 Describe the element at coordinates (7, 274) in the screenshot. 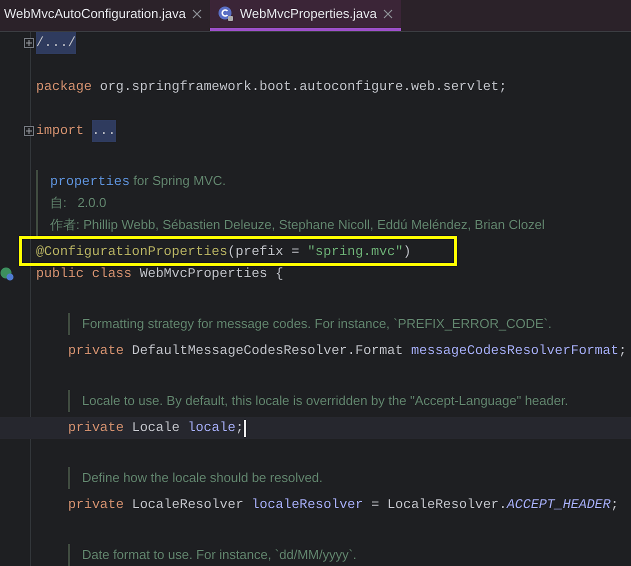

I see `class-gutter-icon` at that location.